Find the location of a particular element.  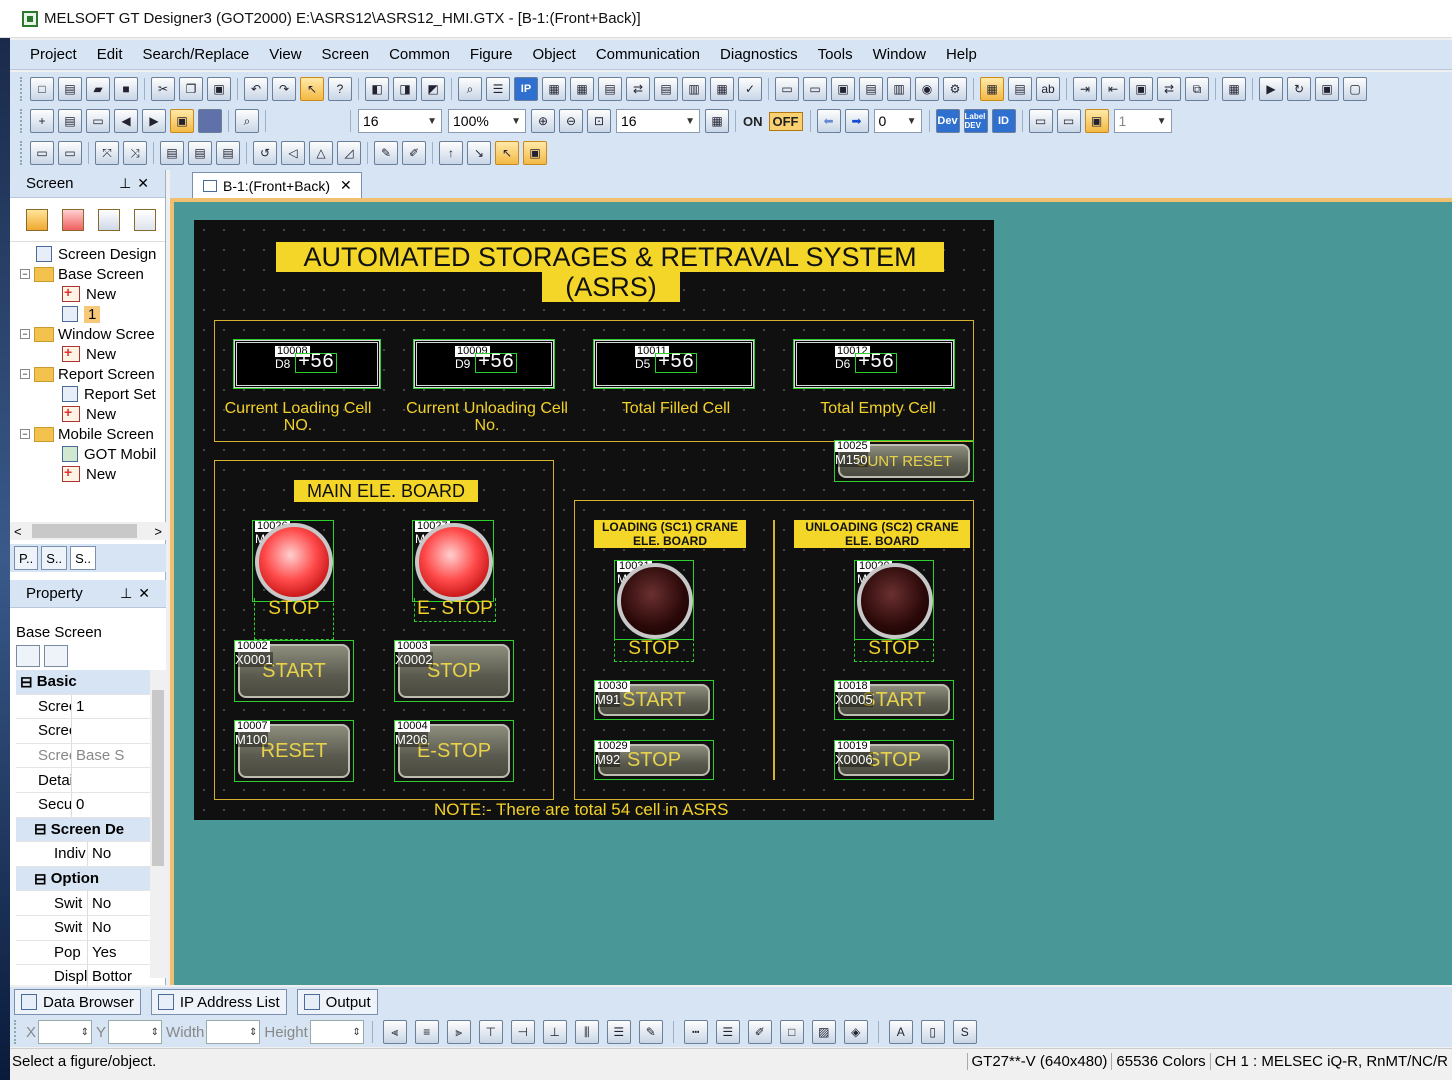

align-icon-1: ⤧ is located at coordinates (107, 153).